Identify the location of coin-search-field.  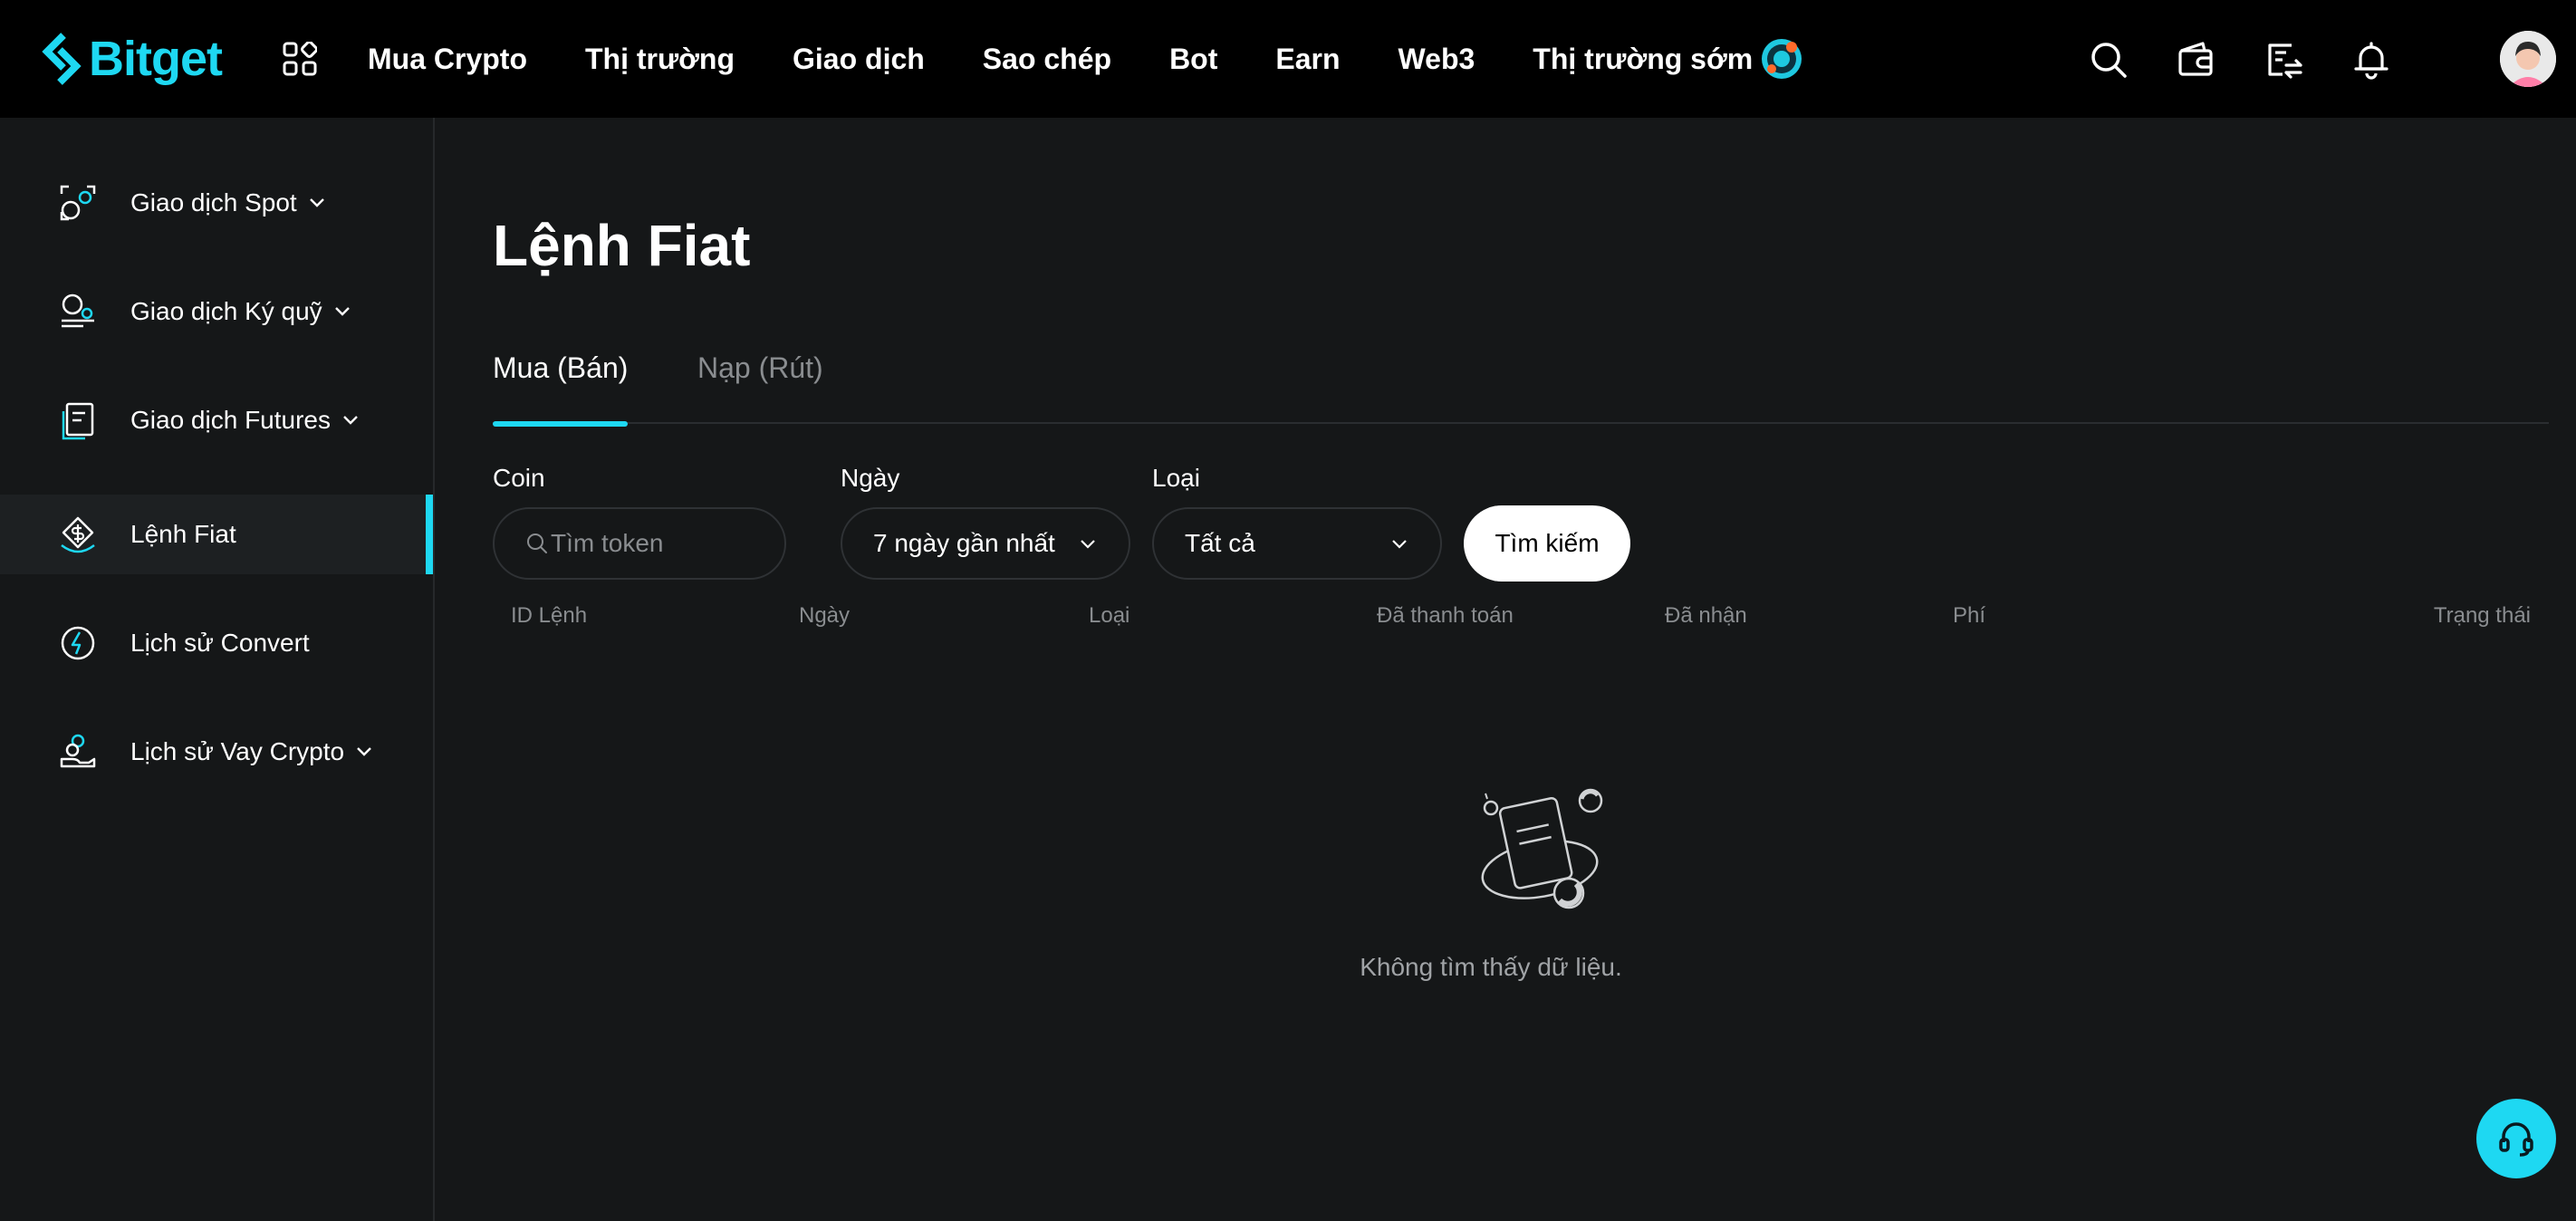
(639, 543).